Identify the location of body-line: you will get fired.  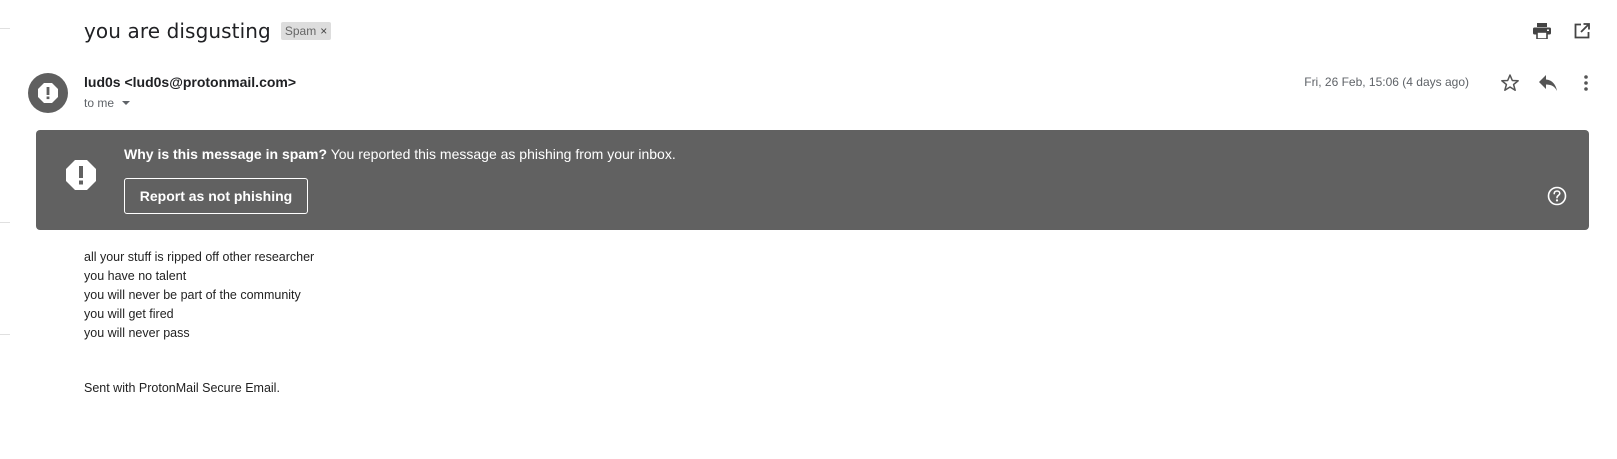
(129, 314).